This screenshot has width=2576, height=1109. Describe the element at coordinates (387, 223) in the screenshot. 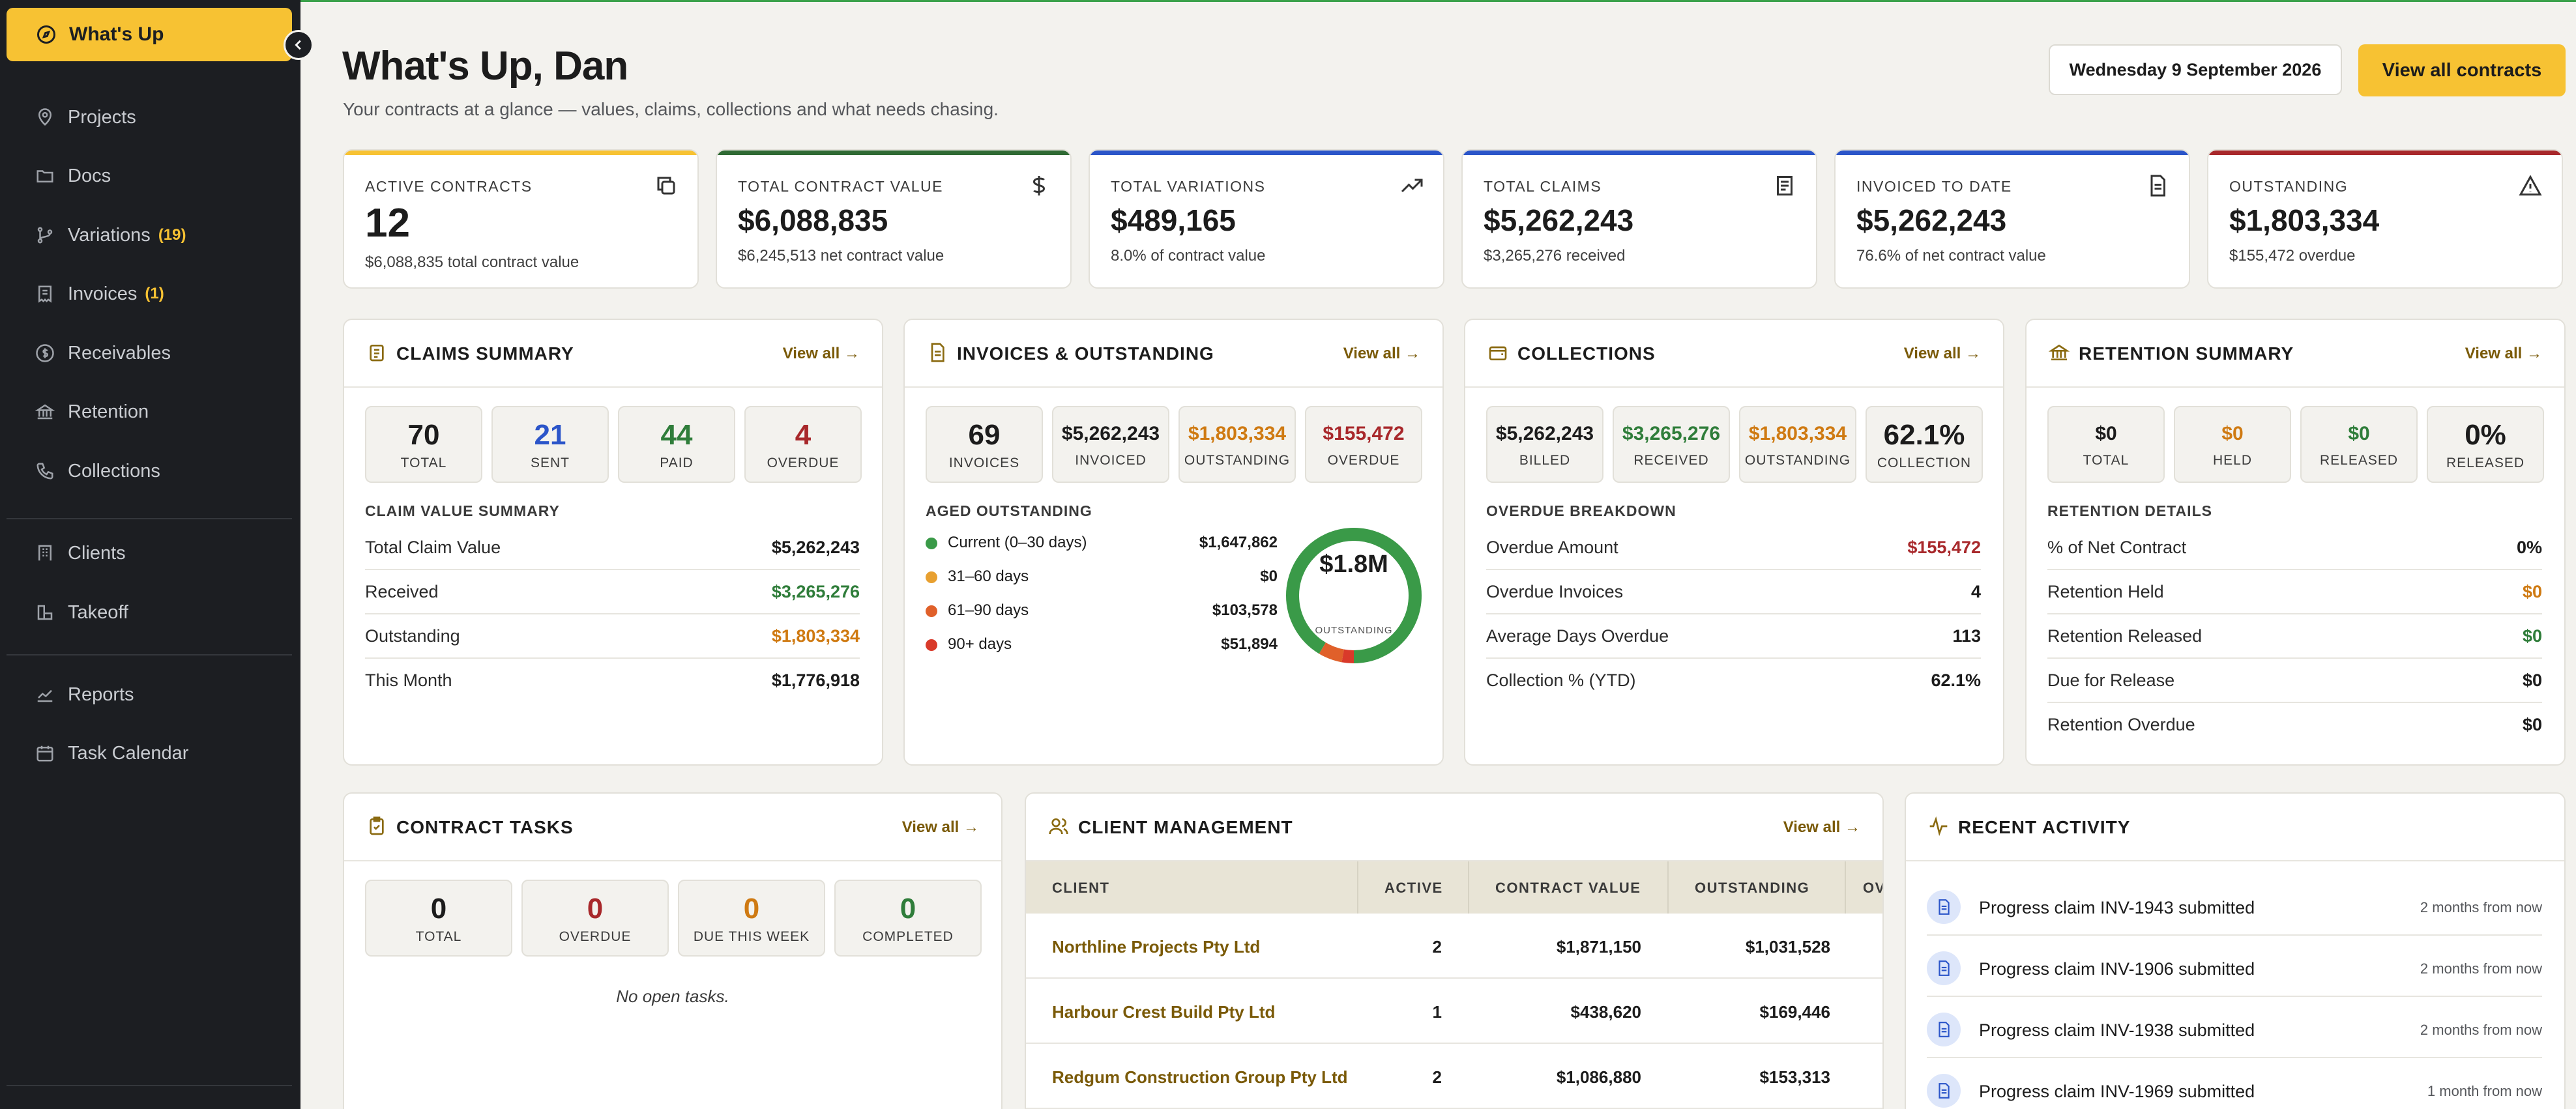

I see `stat-value: 12` at that location.